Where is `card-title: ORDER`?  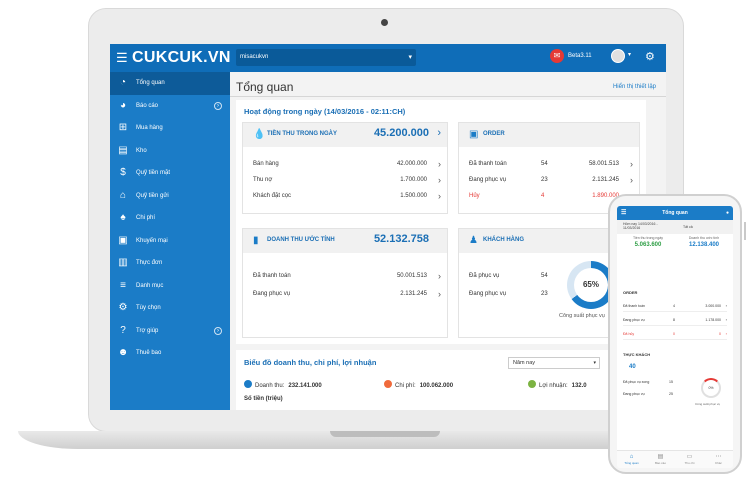 card-title: ORDER is located at coordinates (494, 134).